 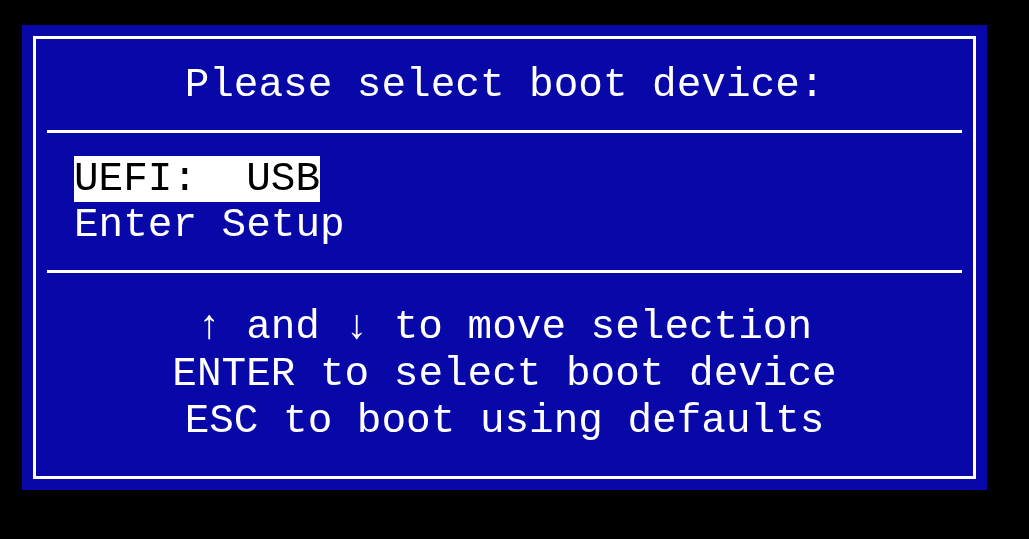 I want to click on boot-option: Enter Setup, so click(x=209, y=224).